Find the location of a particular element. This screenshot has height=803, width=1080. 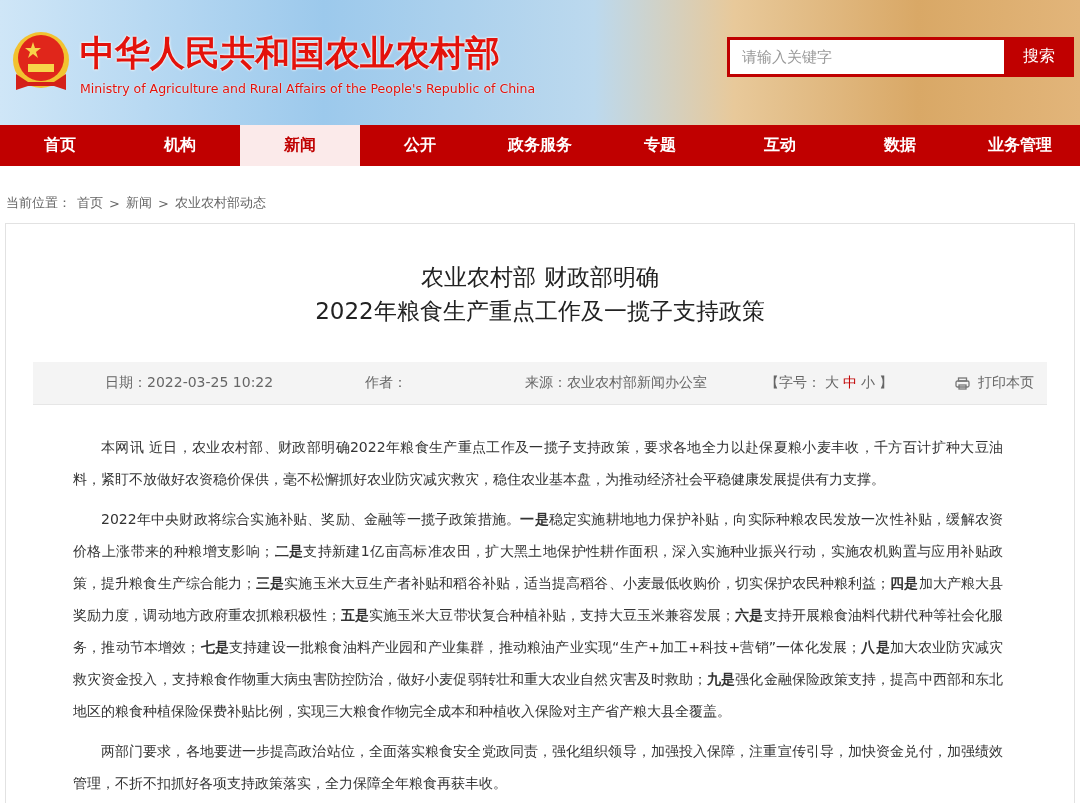

nav-tab: 公开 is located at coordinates (420, 145).